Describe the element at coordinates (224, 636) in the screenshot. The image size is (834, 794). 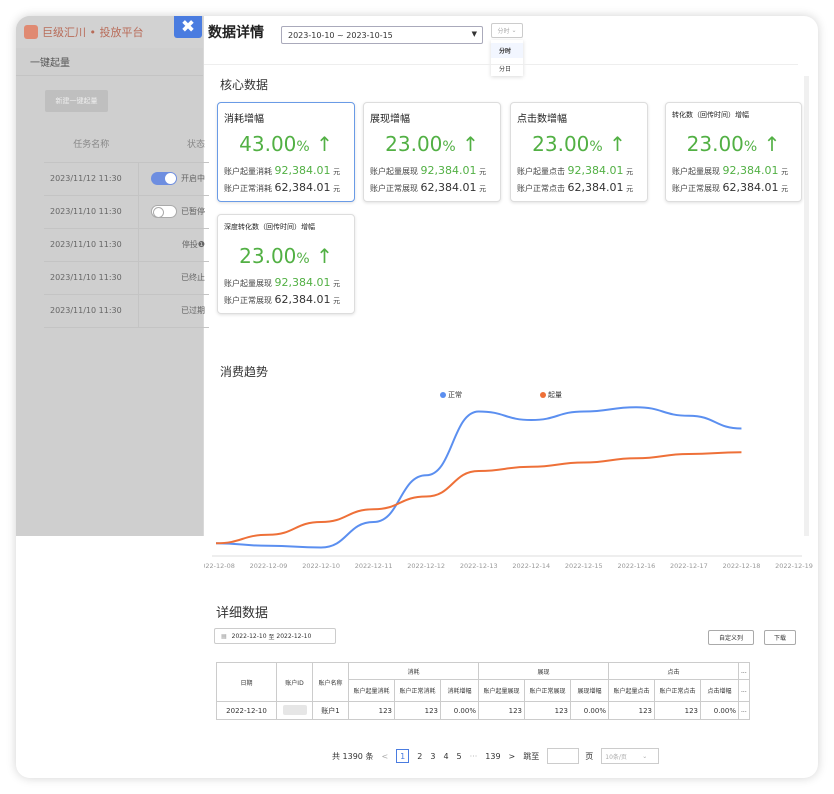
I see `calendar-icon: ▦` at that location.